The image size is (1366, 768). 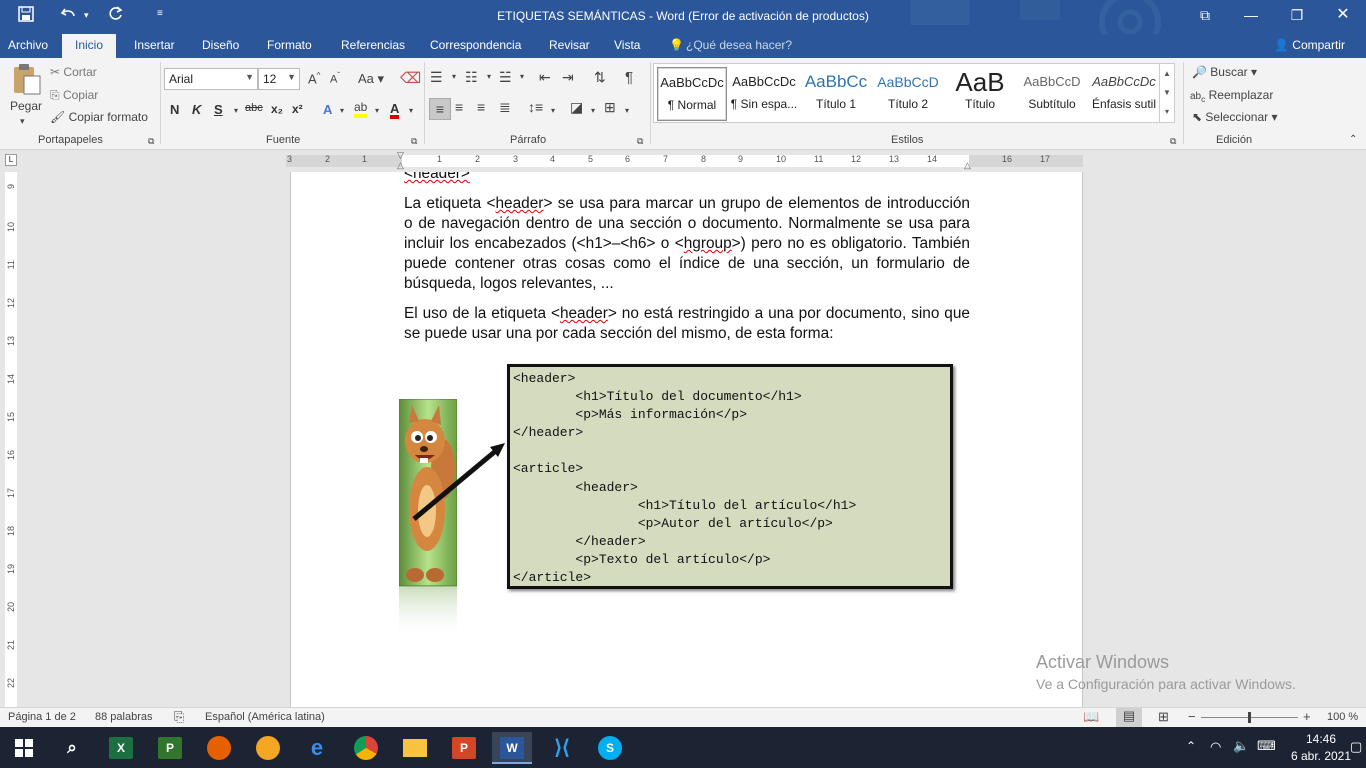 What do you see at coordinates (1192, 716) in the screenshot?
I see `zoom-out-icon: −` at bounding box center [1192, 716].